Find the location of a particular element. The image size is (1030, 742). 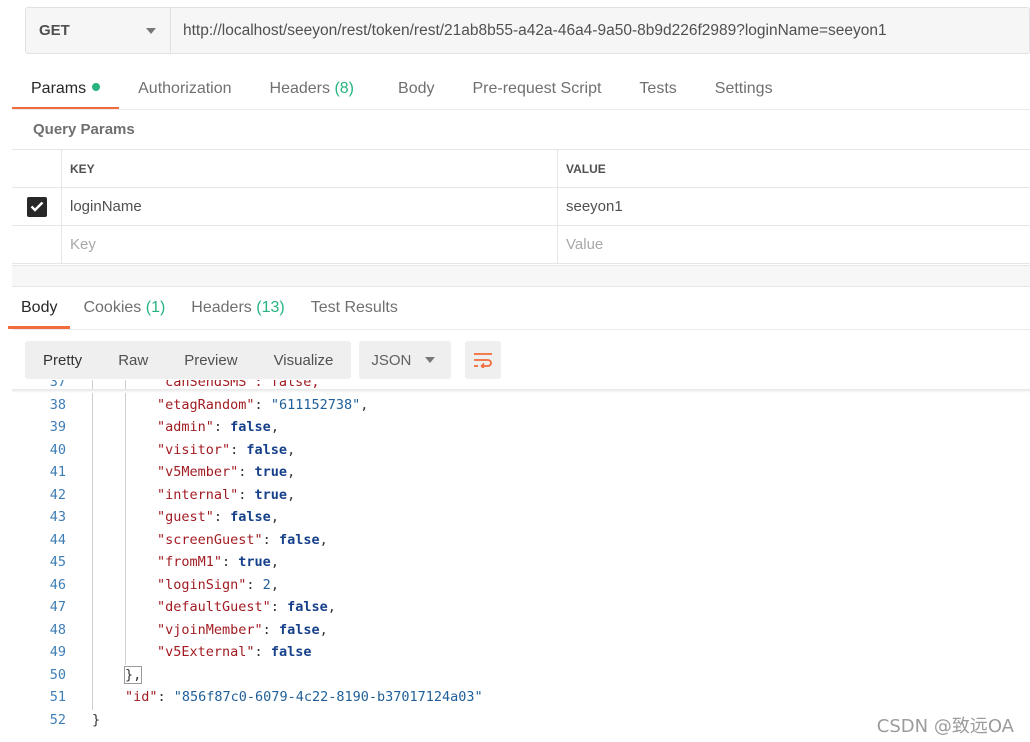

line-number: 48 is located at coordinates (57, 629).